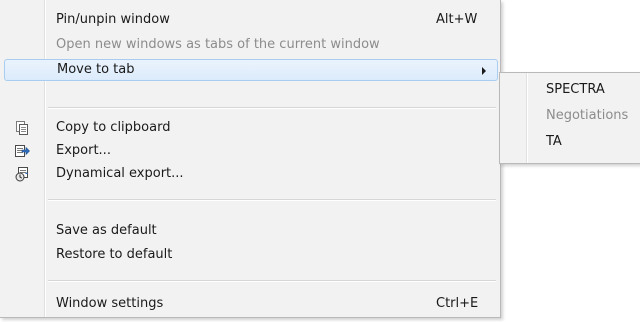  I want to click on menu-item-window-settings: Window settings Ctrl+E, so click(250, 304).